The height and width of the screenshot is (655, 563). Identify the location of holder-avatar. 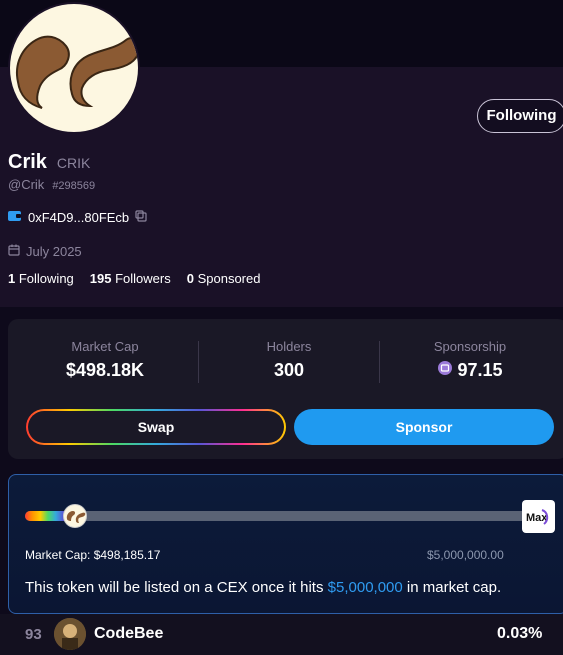
(70, 634).